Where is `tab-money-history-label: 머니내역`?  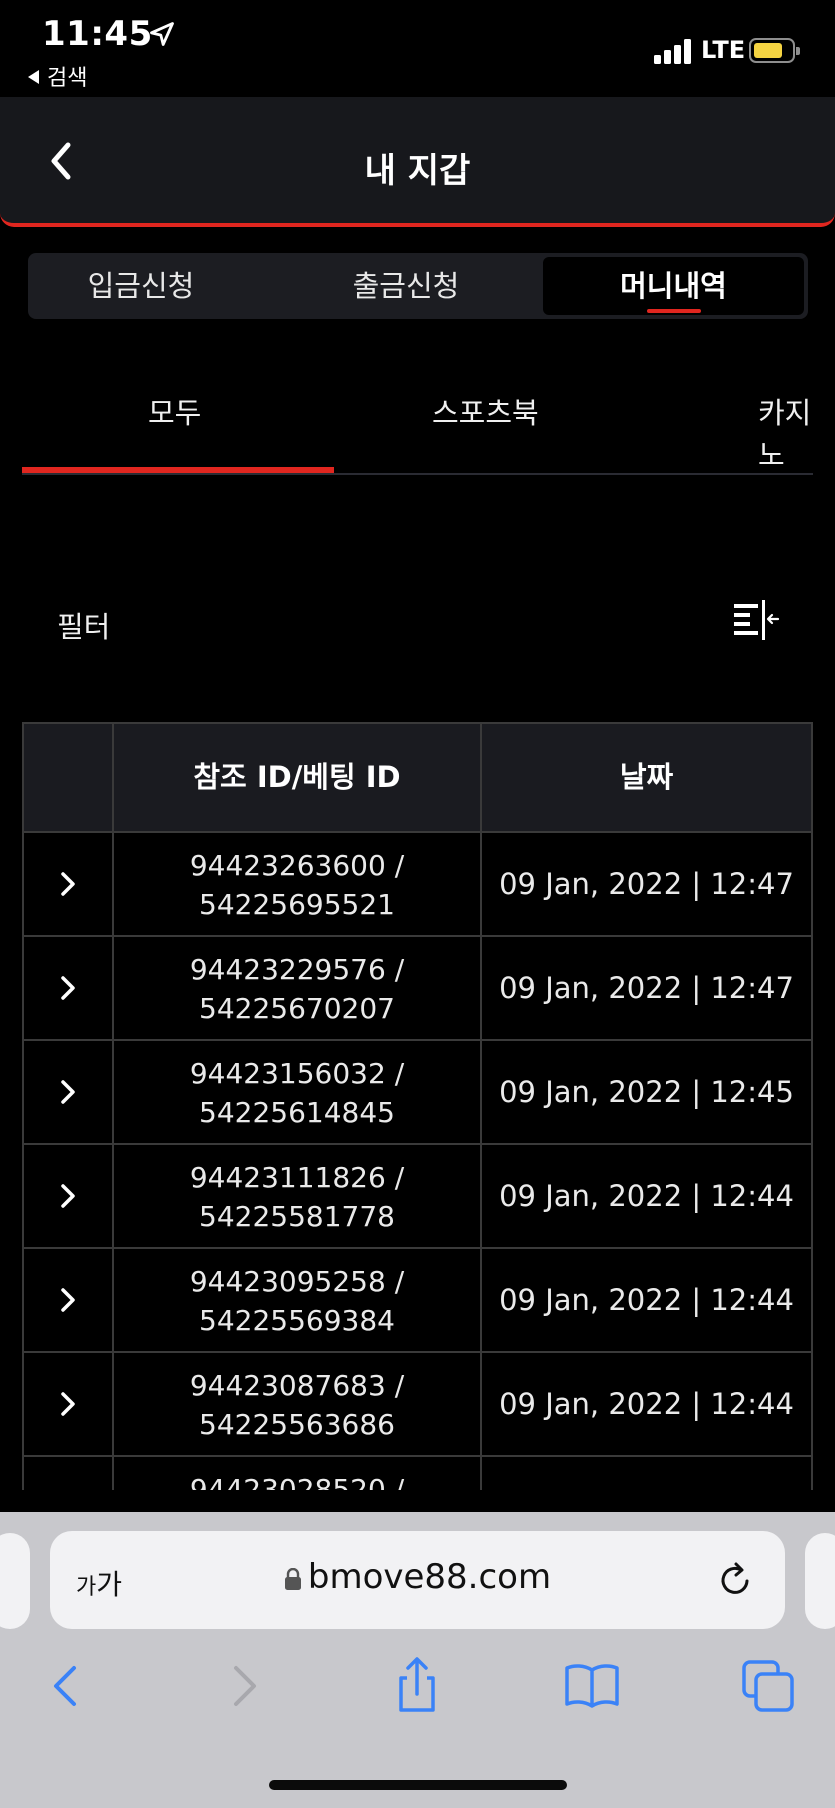
tab-money-history-label: 머니내역 is located at coordinates (673, 286).